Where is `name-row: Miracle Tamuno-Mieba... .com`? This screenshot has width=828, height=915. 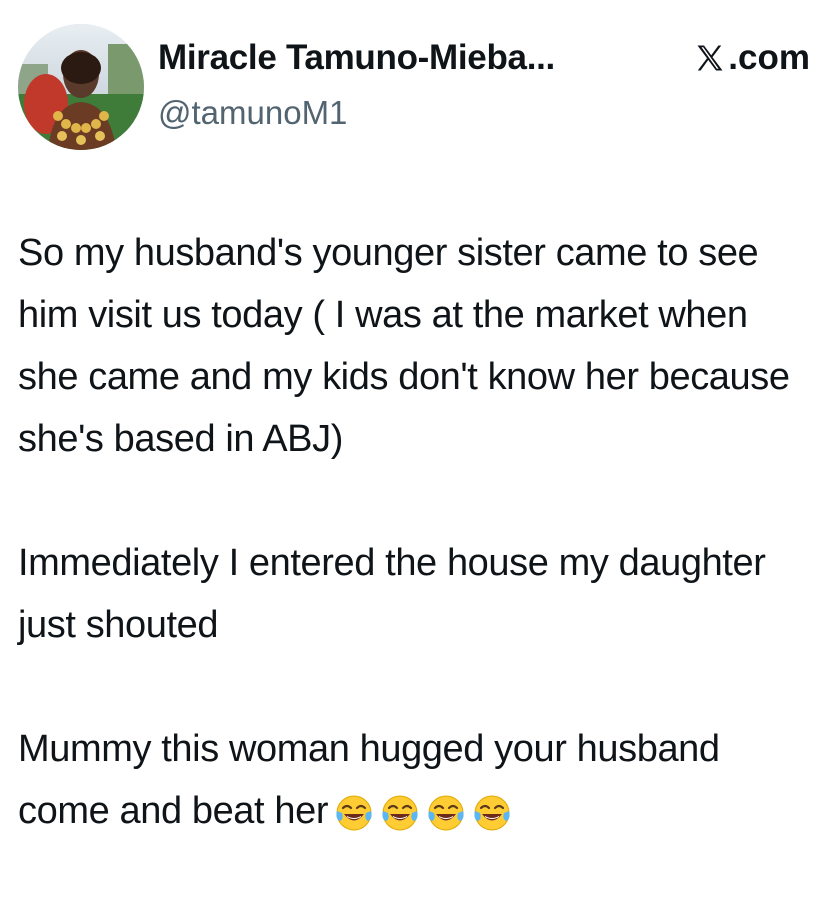
name-row: Miracle Tamuno-Mieba... .com is located at coordinates (484, 60).